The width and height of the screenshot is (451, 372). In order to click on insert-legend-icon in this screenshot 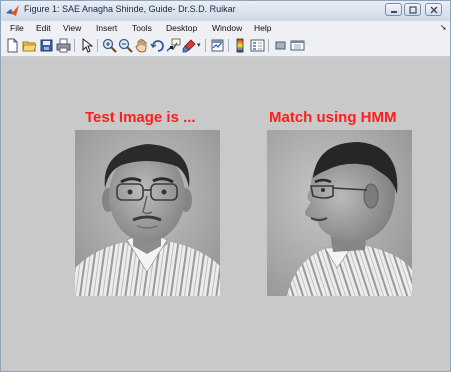, I will do `click(257, 45)`.